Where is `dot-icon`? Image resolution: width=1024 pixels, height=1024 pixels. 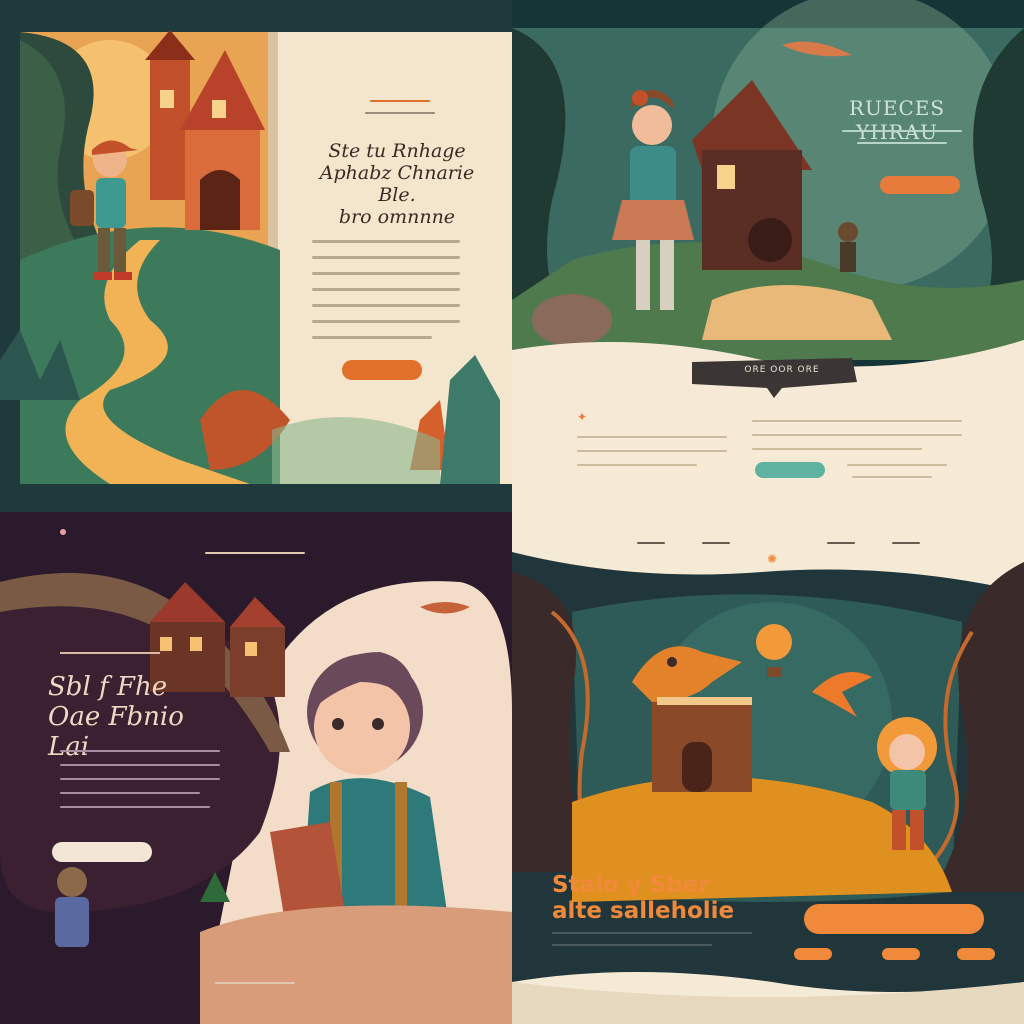 dot-icon is located at coordinates (63, 532).